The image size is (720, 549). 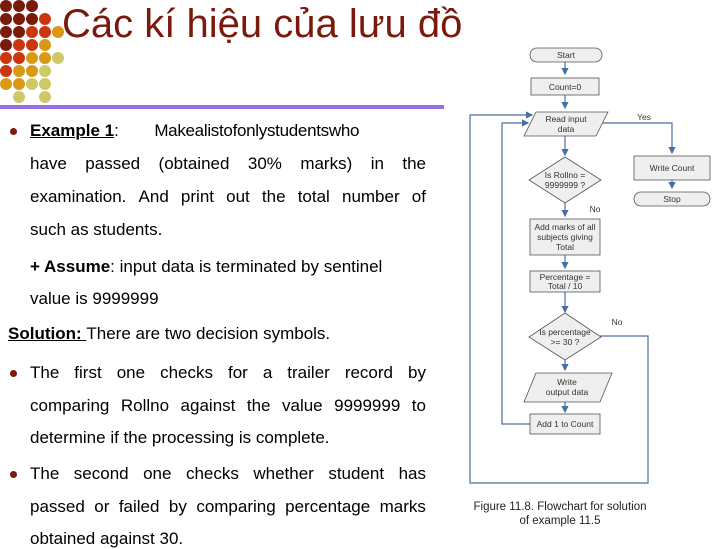 What do you see at coordinates (77, 266) in the screenshot?
I see `assume-label: Assume` at bounding box center [77, 266].